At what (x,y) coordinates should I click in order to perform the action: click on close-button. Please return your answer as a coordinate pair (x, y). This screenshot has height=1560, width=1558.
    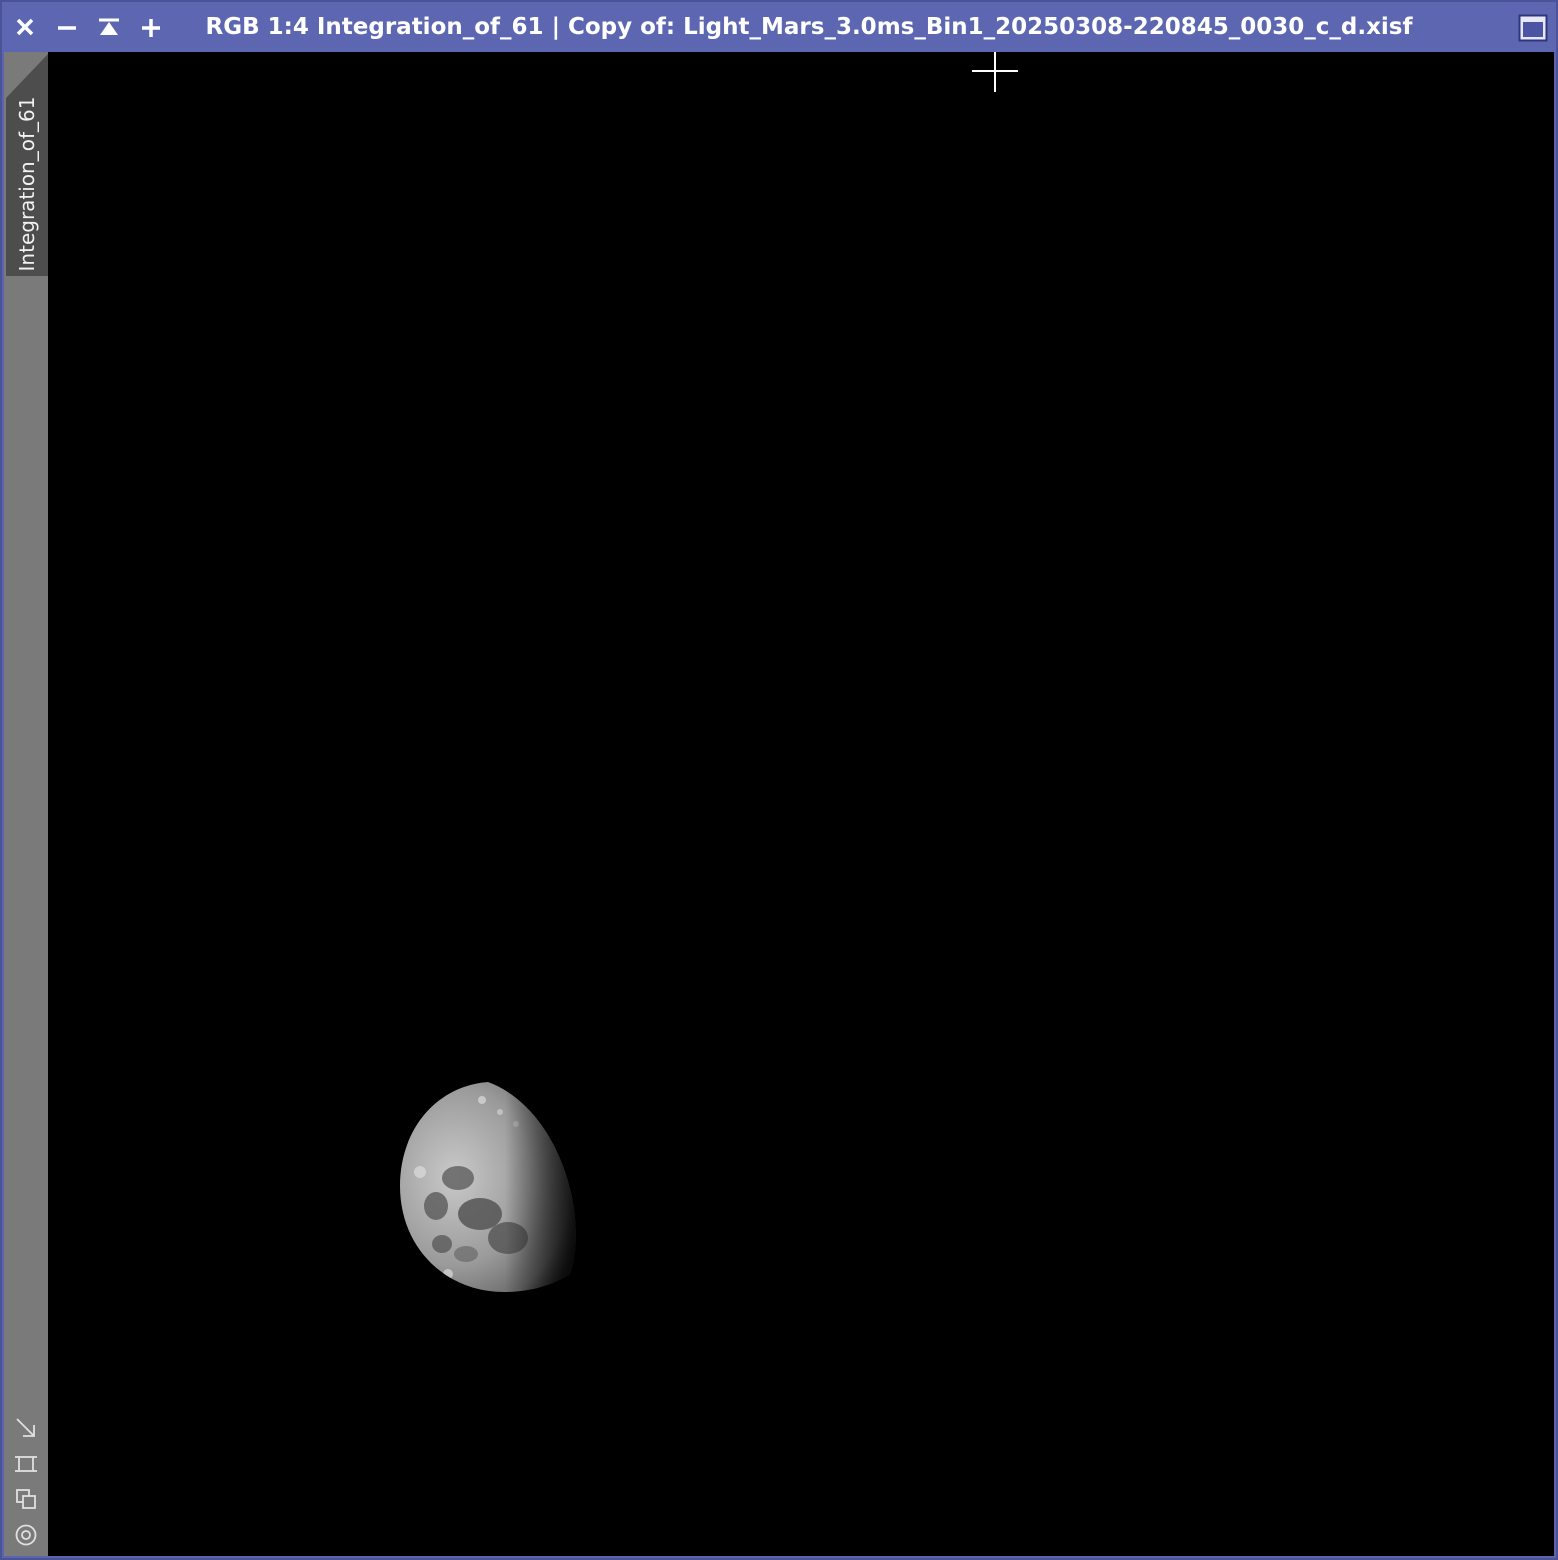
    Looking at the image, I should click on (25, 27).